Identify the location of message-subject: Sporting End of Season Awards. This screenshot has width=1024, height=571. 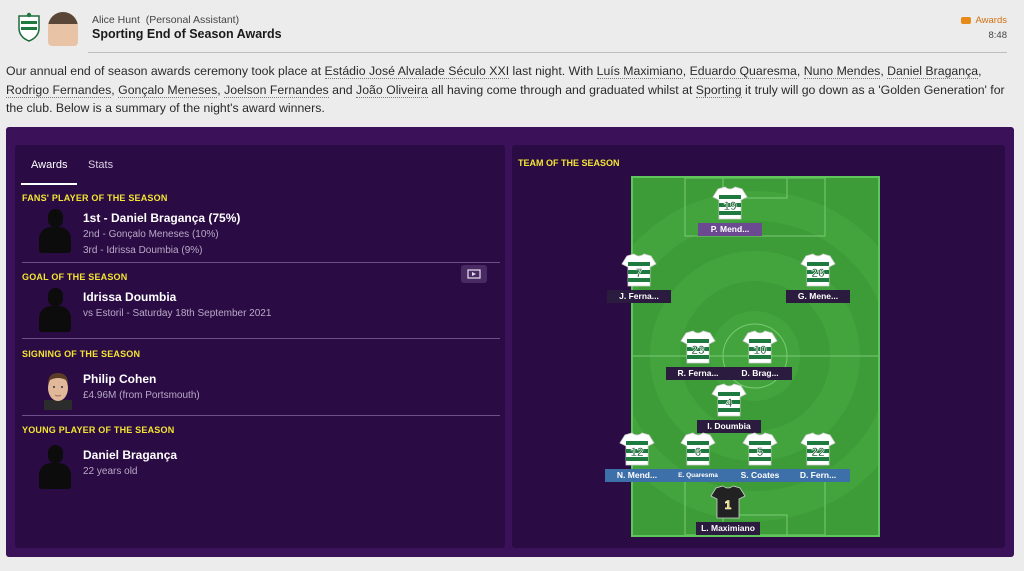
(187, 34).